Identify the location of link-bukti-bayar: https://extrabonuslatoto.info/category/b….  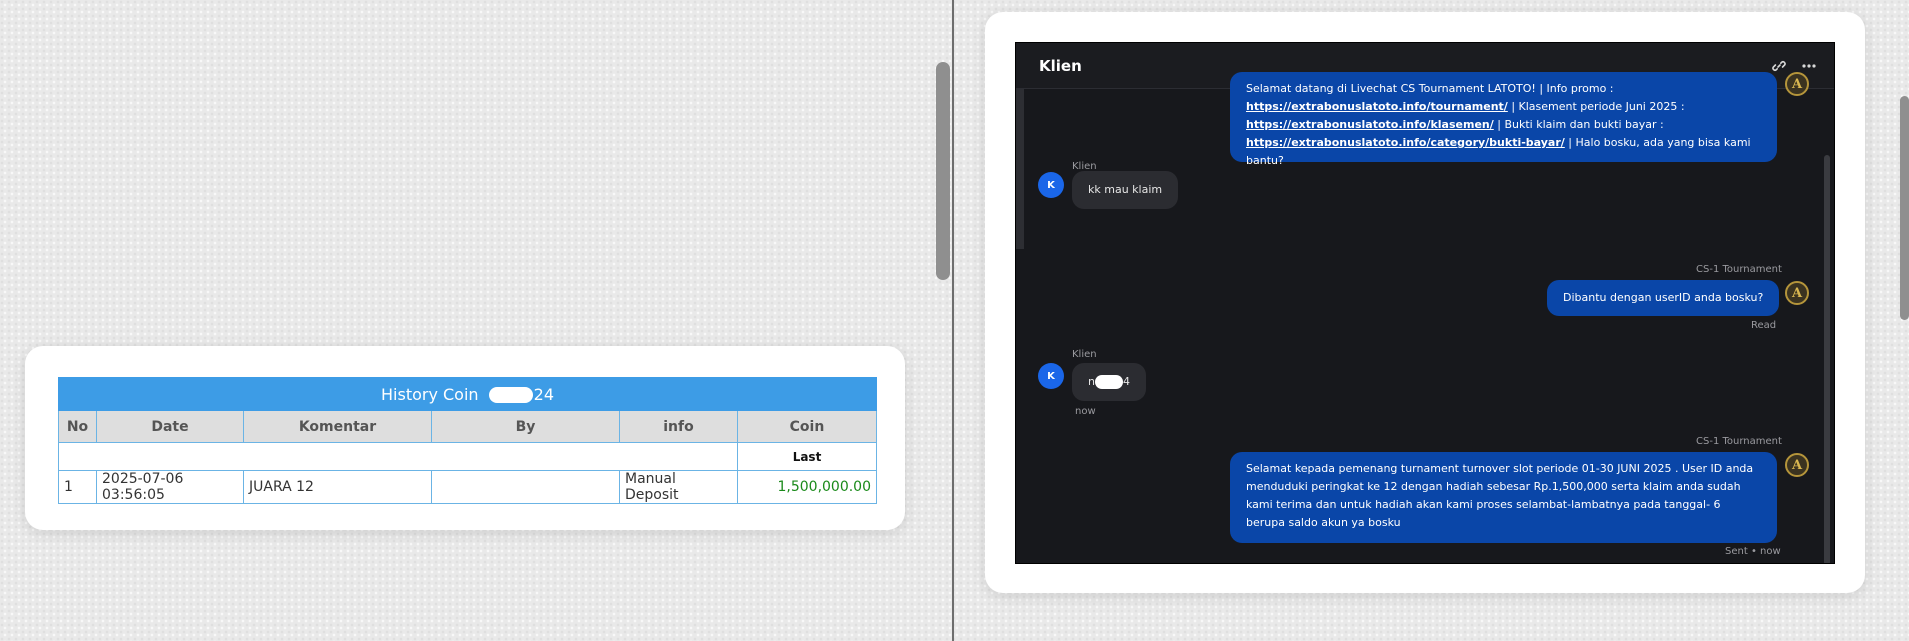
(1405, 142).